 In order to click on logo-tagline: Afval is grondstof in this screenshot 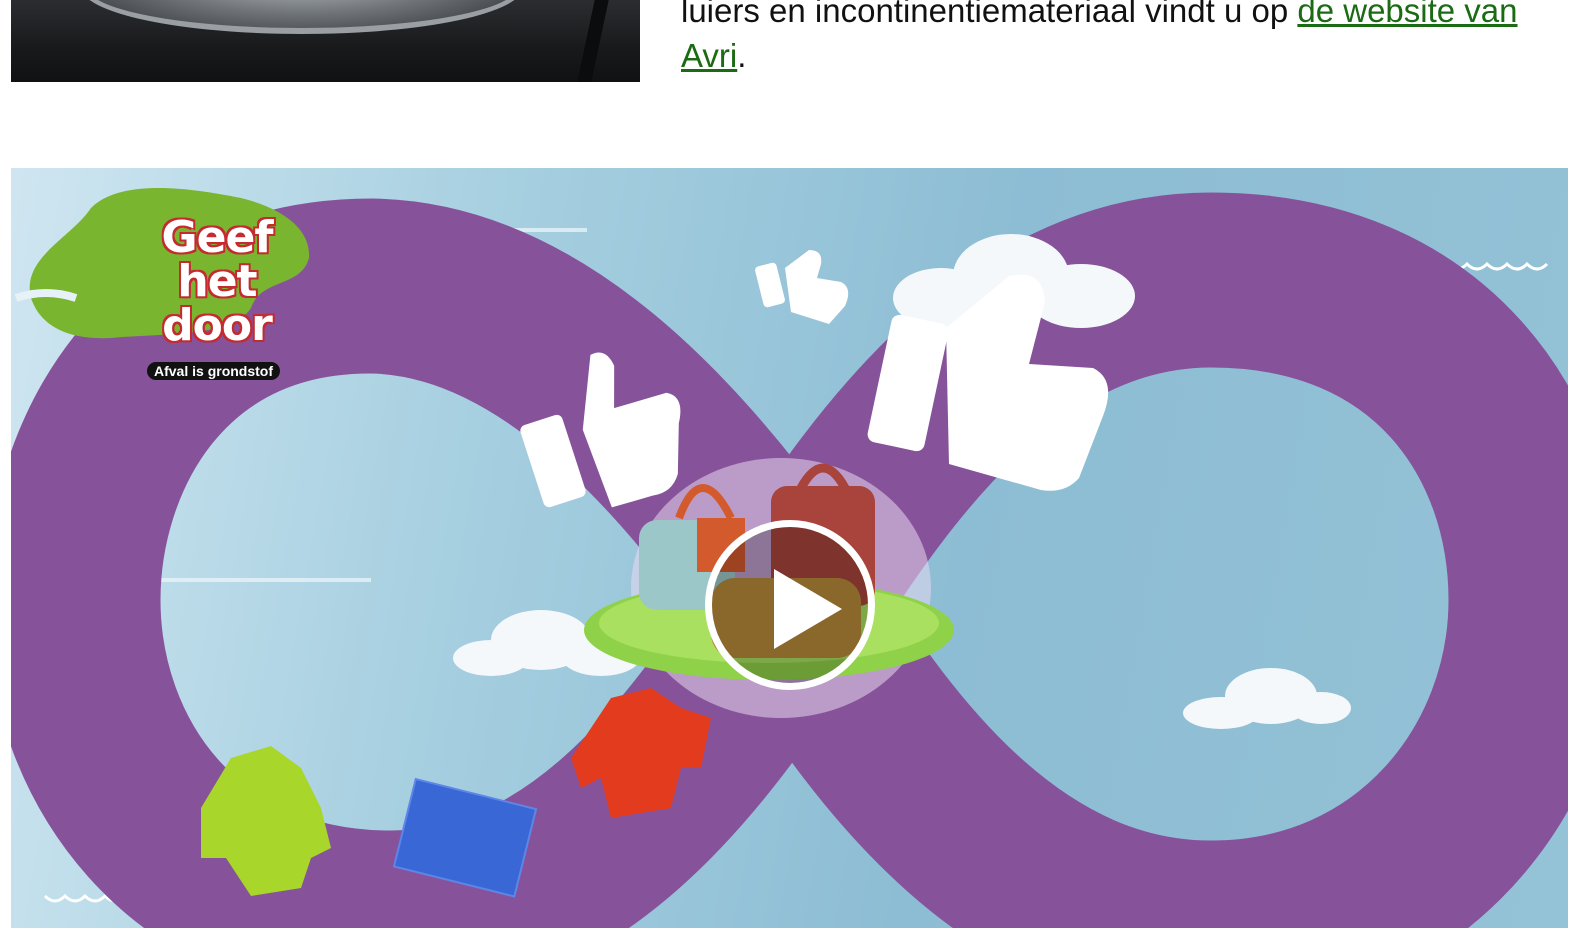, I will do `click(214, 371)`.